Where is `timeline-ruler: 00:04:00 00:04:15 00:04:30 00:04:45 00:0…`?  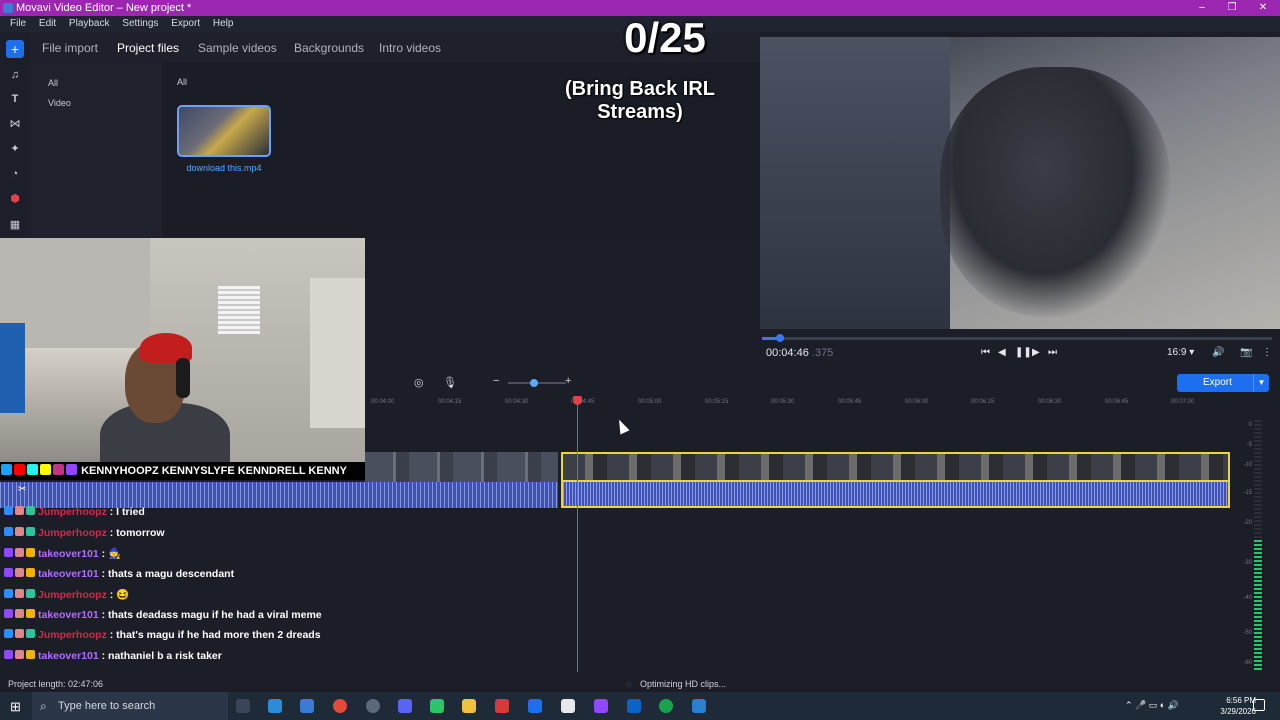
timeline-ruler: 00:04:00 00:04:15 00:04:30 00:04:45 00:0… is located at coordinates (797, 402).